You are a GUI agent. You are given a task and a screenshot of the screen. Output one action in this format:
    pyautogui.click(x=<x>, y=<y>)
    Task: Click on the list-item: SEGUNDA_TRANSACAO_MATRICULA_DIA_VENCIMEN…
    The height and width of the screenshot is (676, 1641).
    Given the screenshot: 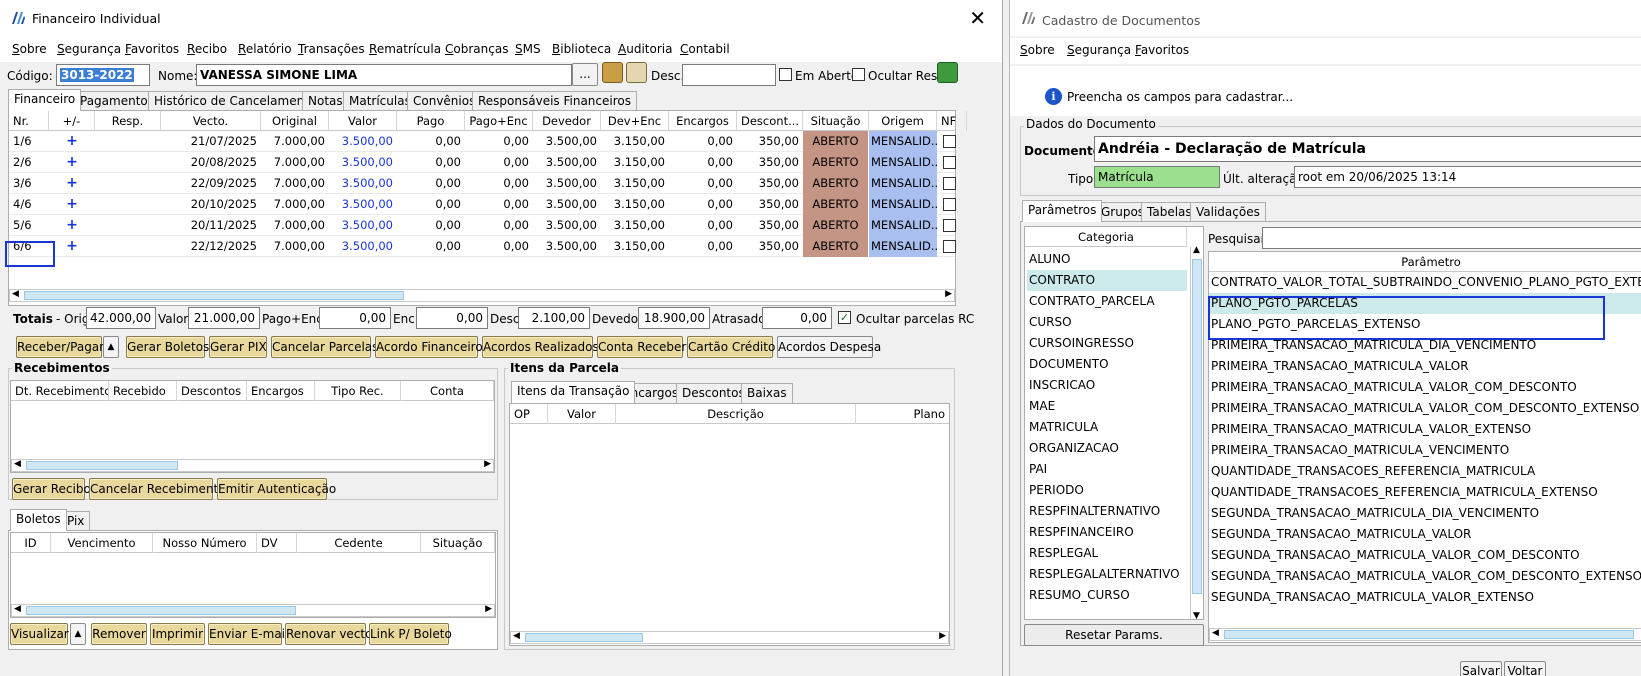 What is the action you would take?
    pyautogui.click(x=1425, y=513)
    